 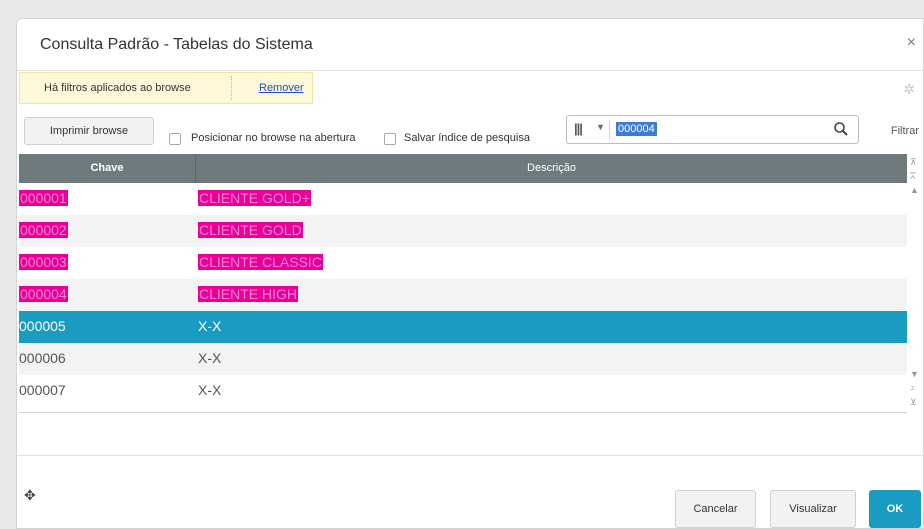 What do you see at coordinates (912, 388) in the screenshot?
I see `scroll-page-down-icon: ⩡` at bounding box center [912, 388].